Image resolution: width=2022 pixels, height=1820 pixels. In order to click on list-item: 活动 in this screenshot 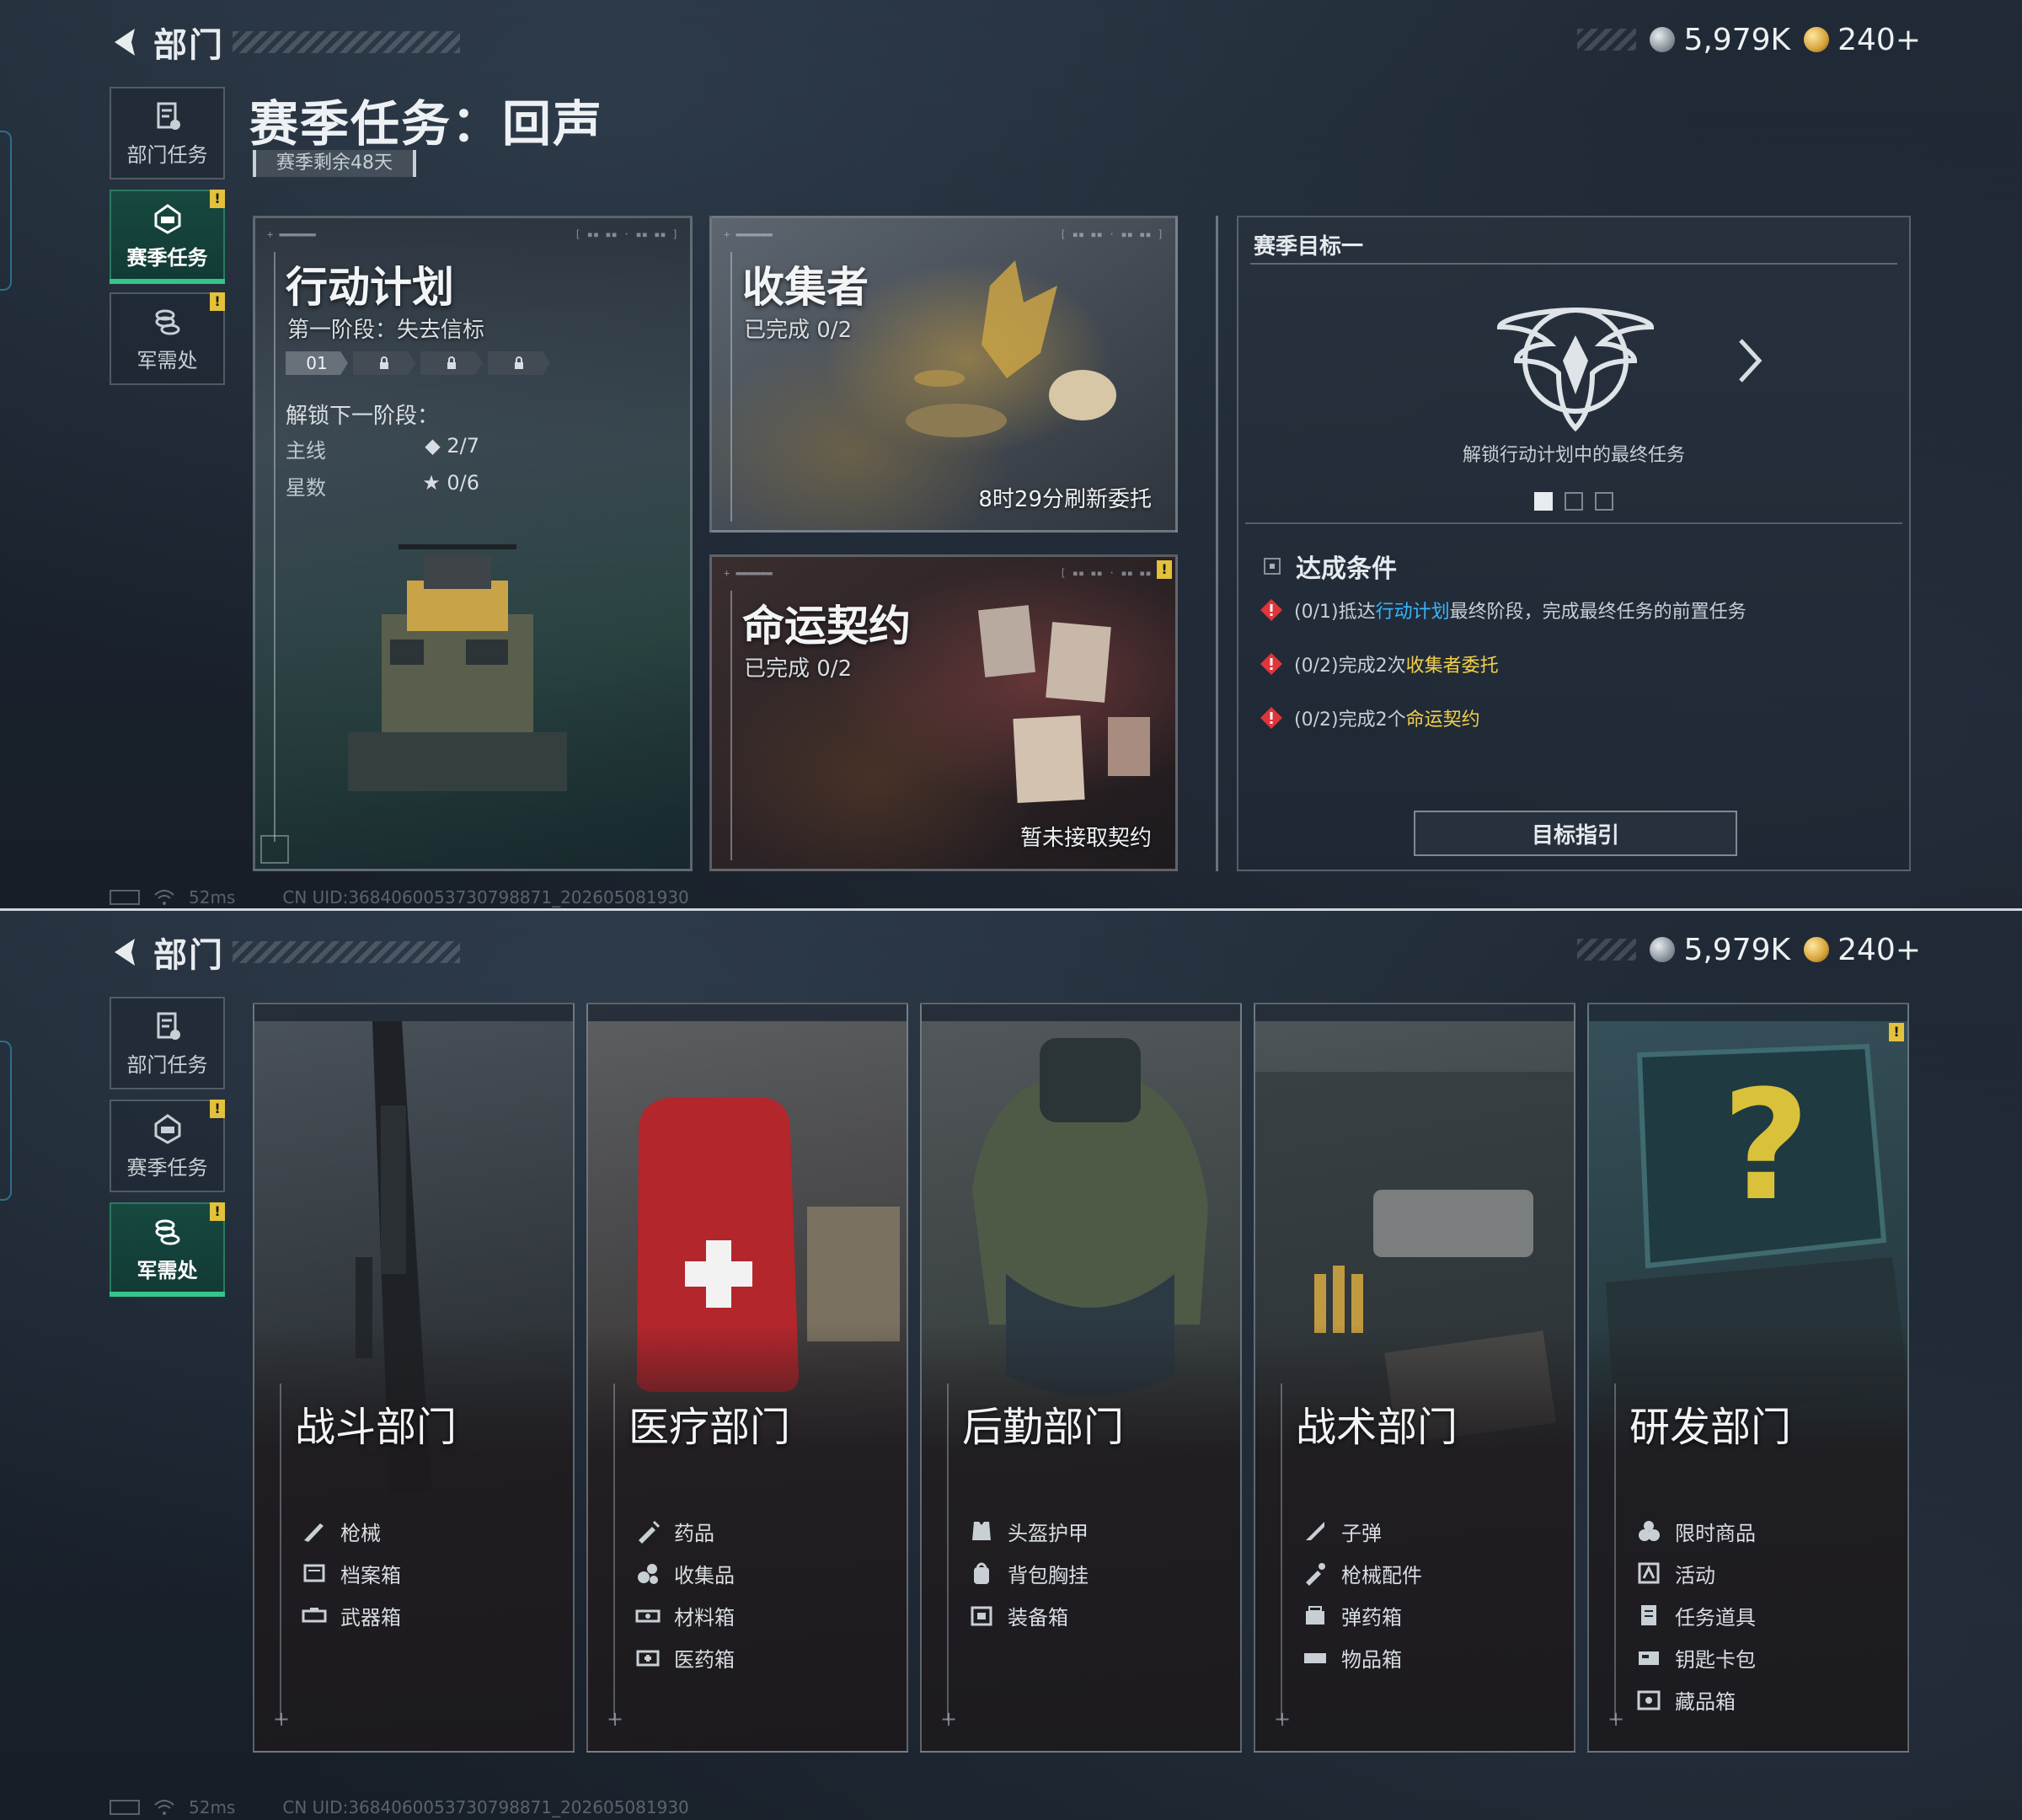, I will do `click(1696, 1573)`.